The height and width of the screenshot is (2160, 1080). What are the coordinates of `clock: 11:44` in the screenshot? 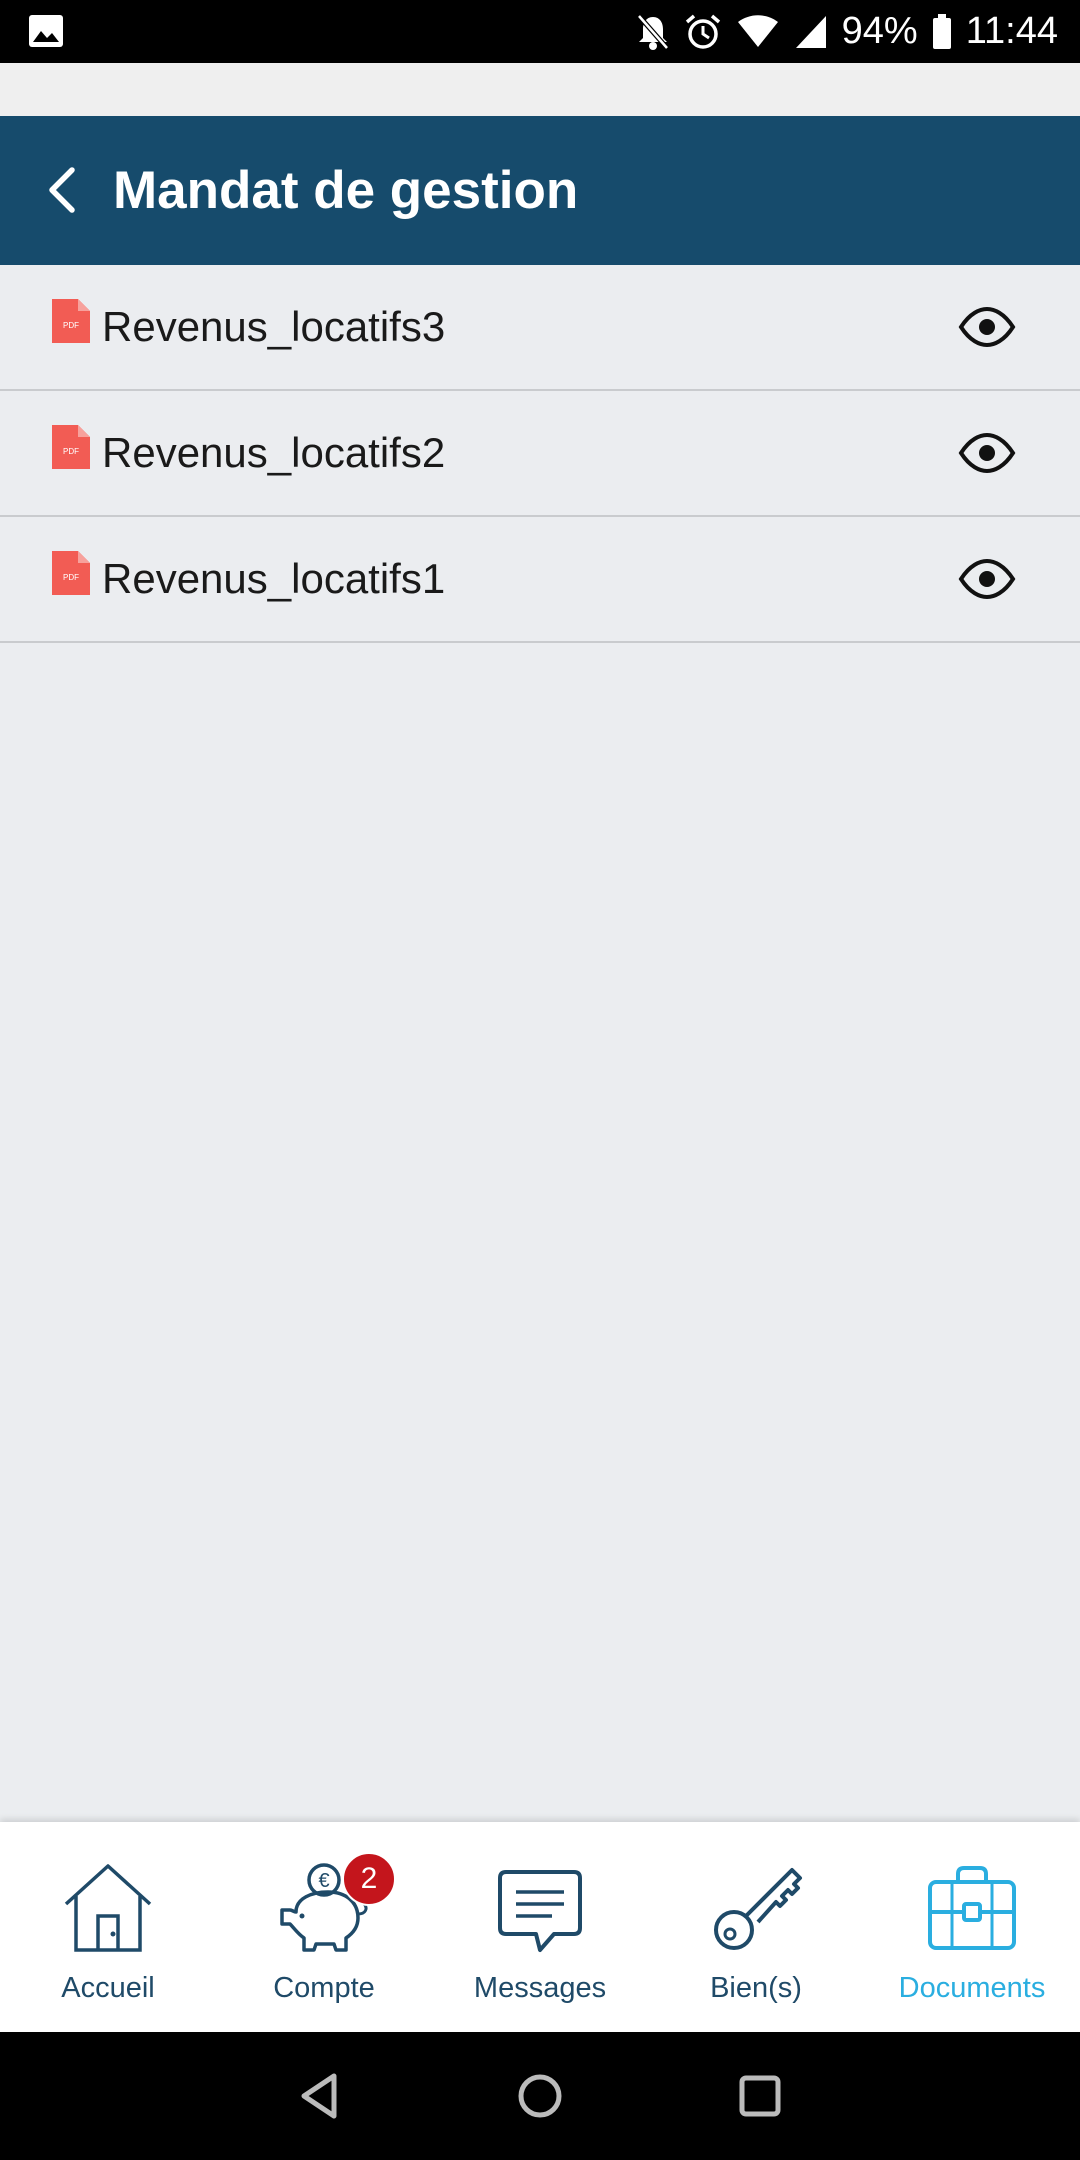 It's located at (1011, 31).